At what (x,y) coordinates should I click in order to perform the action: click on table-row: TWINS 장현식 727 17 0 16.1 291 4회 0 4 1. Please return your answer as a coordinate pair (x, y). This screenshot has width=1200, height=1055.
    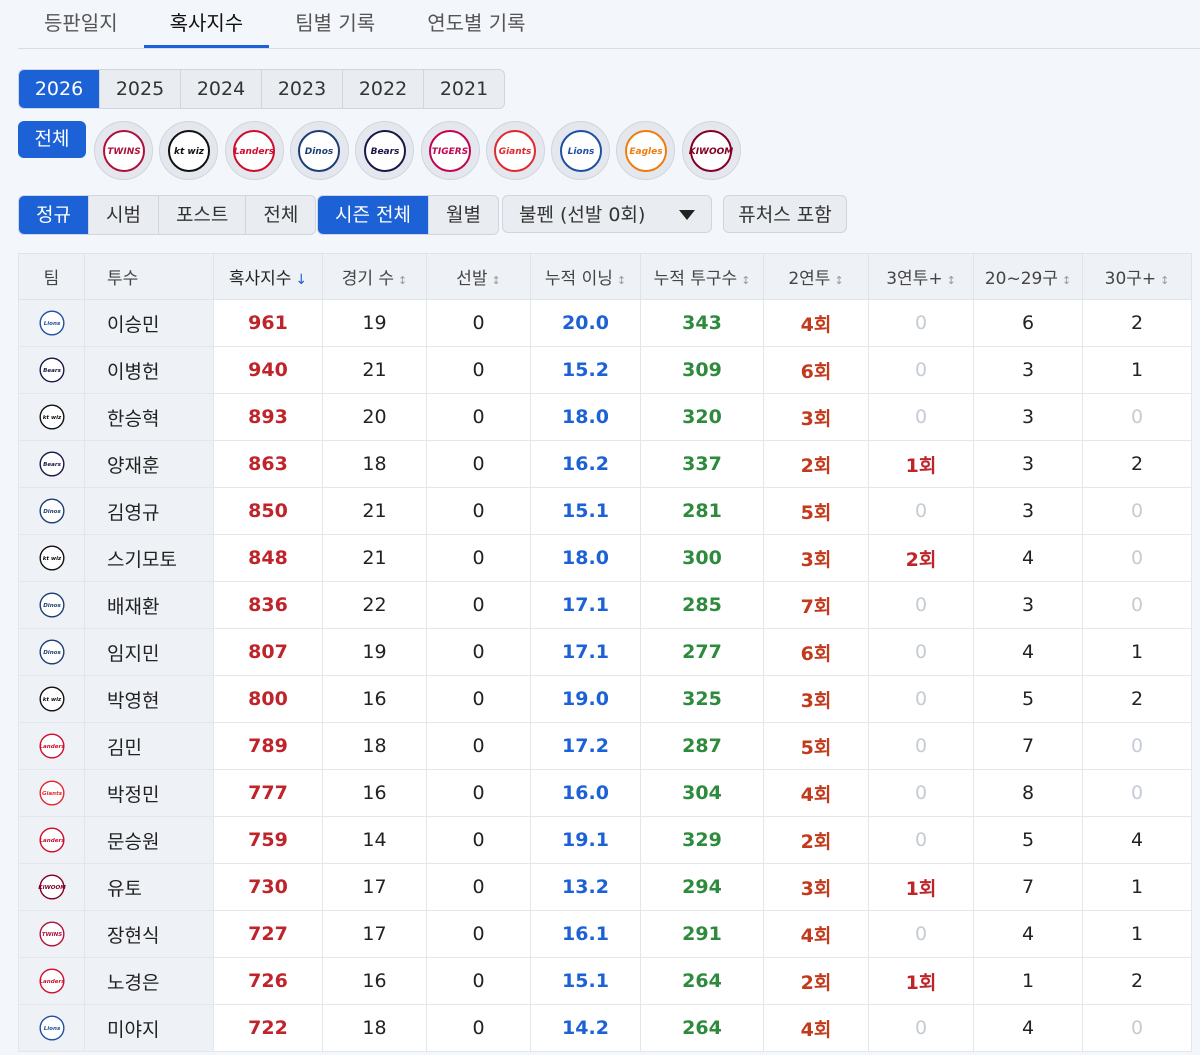
    Looking at the image, I should click on (605, 934).